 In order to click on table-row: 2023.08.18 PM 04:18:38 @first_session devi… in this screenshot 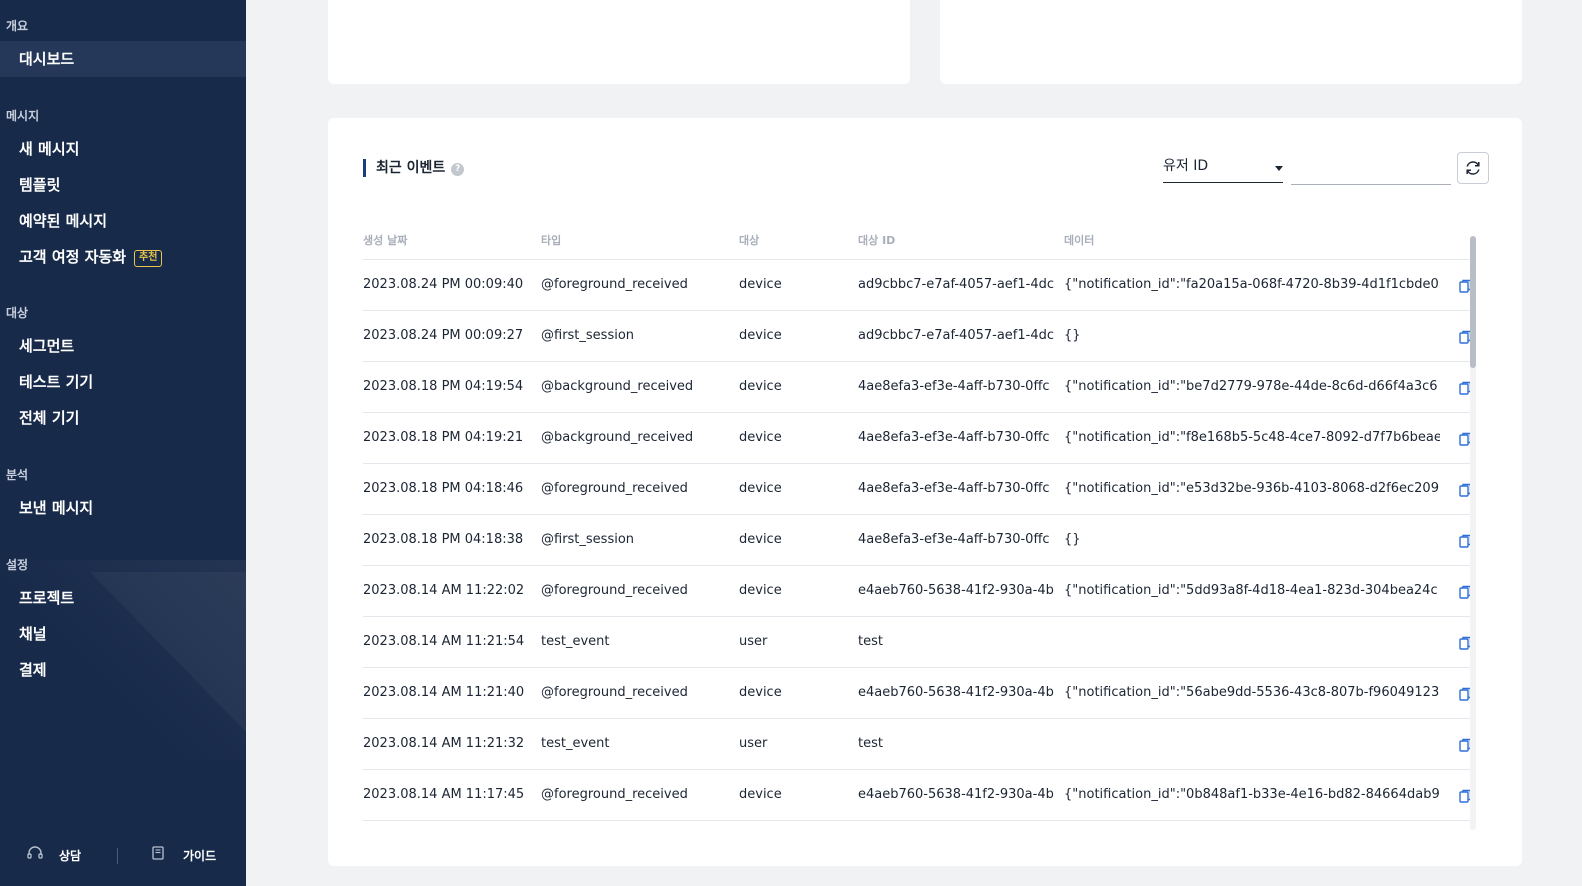, I will do `click(919, 540)`.